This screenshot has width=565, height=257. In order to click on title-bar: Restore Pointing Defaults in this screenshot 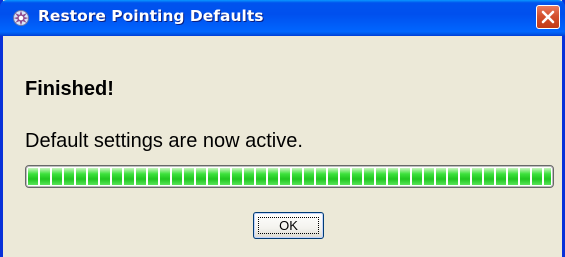, I will do `click(282, 18)`.